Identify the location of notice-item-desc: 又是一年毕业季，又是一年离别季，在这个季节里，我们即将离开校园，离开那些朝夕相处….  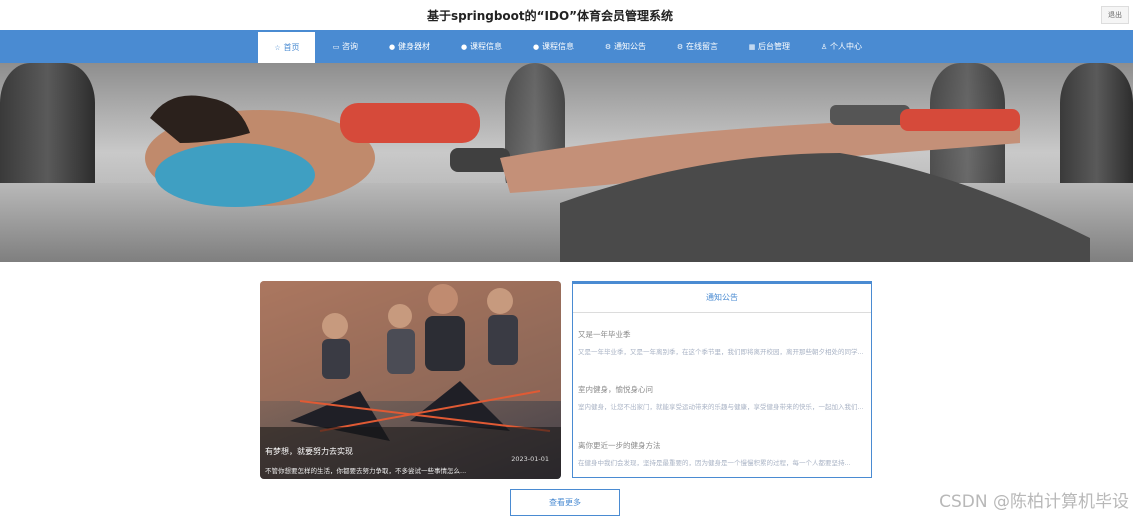
(721, 352).